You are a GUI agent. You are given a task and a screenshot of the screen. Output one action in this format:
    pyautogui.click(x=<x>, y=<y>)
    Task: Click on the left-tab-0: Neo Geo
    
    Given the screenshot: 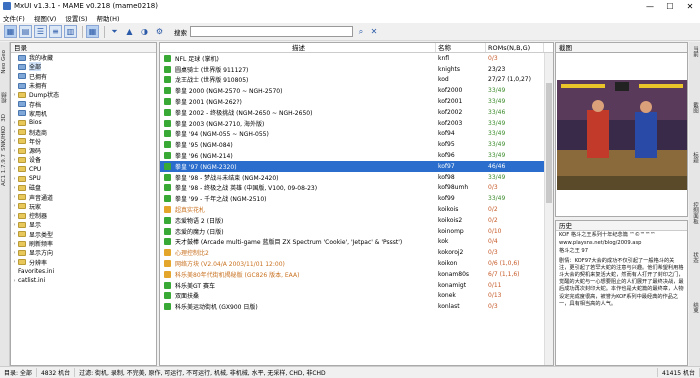 What is the action you would take?
    pyautogui.click(x=4, y=62)
    